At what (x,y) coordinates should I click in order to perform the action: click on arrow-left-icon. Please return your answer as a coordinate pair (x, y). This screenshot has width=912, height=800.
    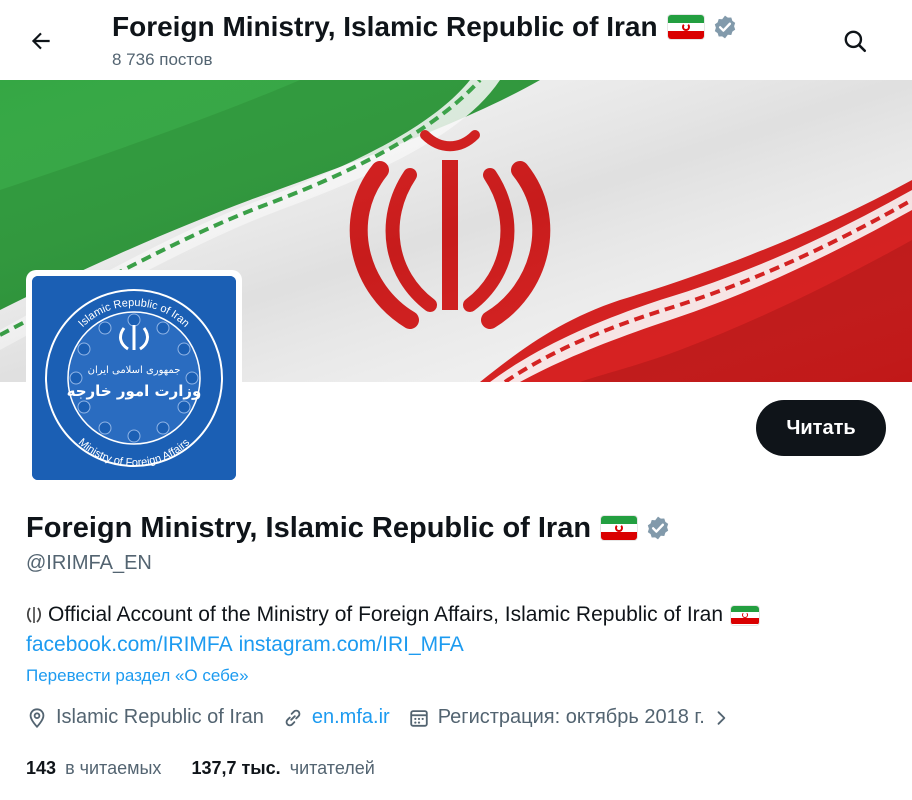
    Looking at the image, I should click on (40, 41).